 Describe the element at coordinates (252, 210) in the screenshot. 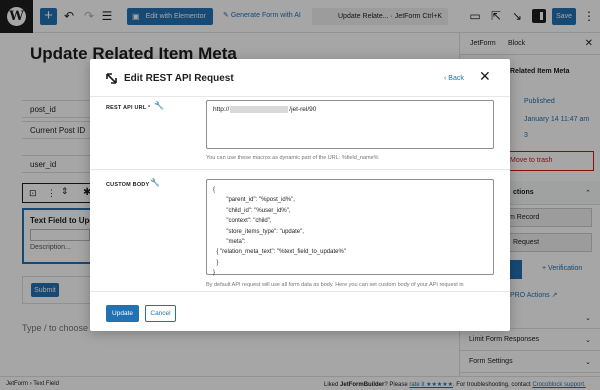

I see `body-line: "child_id": "%user_id%",` at that location.